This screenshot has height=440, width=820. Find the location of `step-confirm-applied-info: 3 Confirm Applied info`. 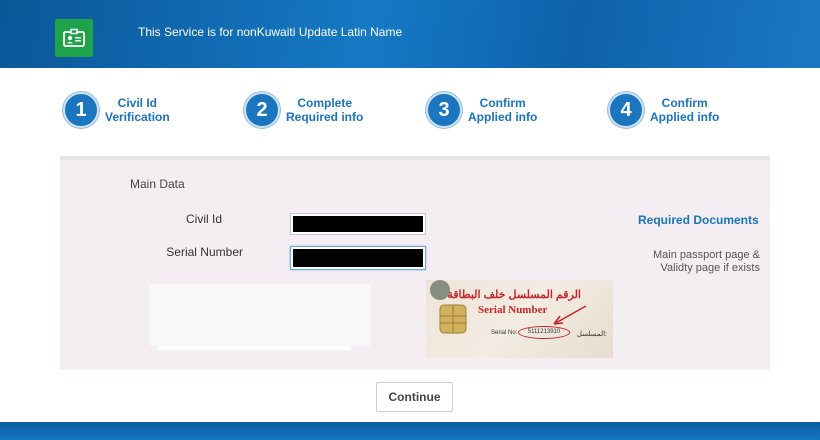

step-confirm-applied-info: 3 Confirm Applied info is located at coordinates (481, 110).